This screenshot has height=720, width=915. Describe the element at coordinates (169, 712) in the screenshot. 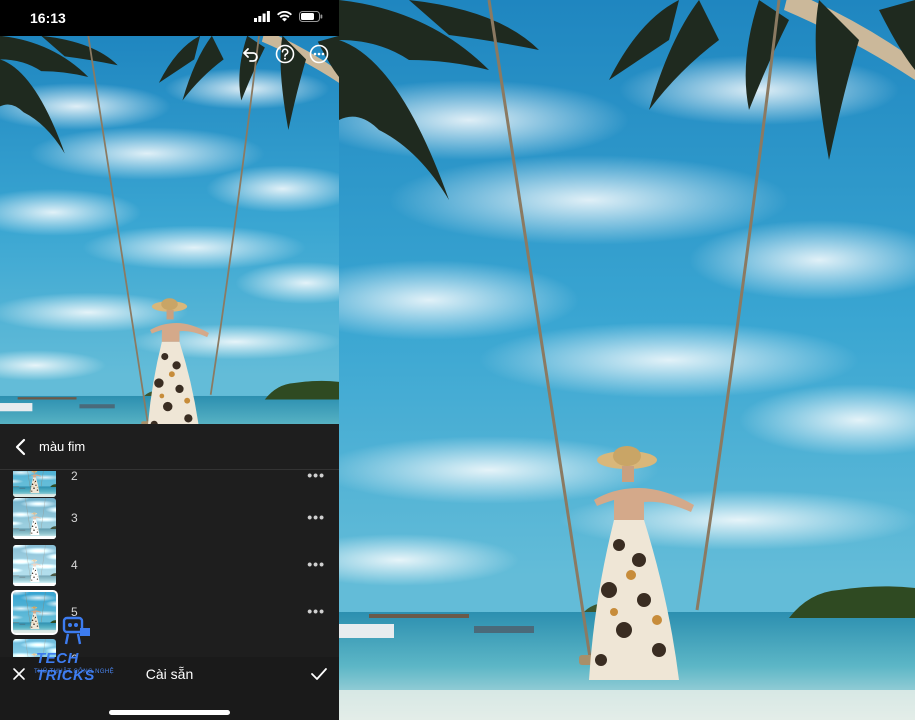

I see `home-indicator` at that location.